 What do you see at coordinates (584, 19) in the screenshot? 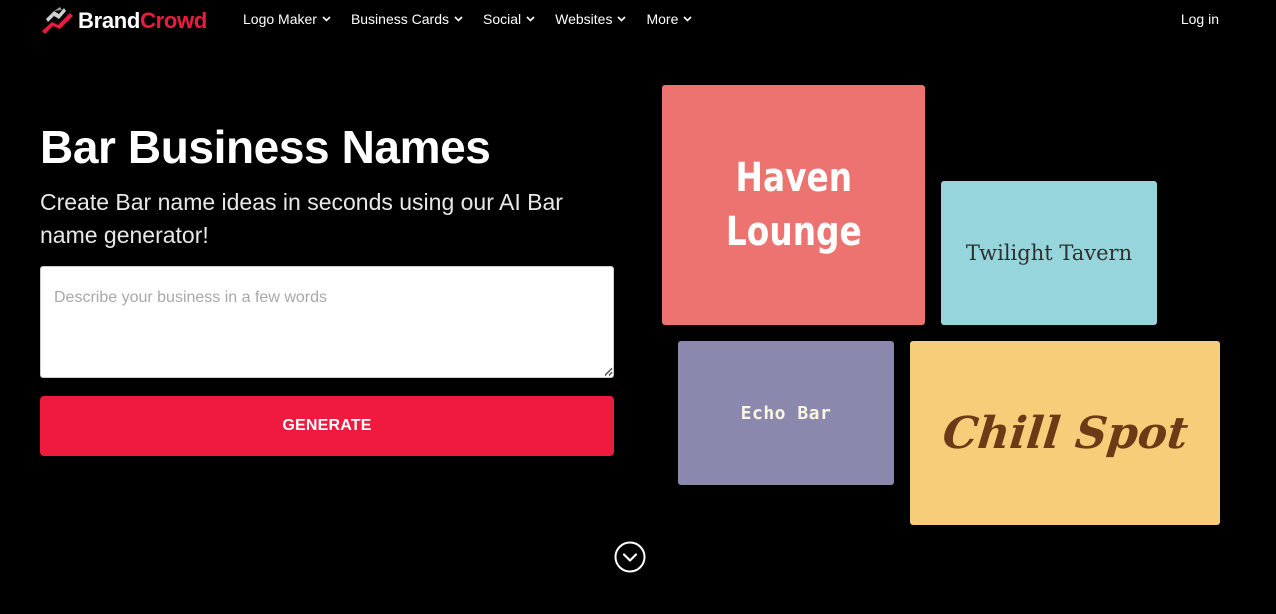
I see `menu-item-label: Websites` at bounding box center [584, 19].